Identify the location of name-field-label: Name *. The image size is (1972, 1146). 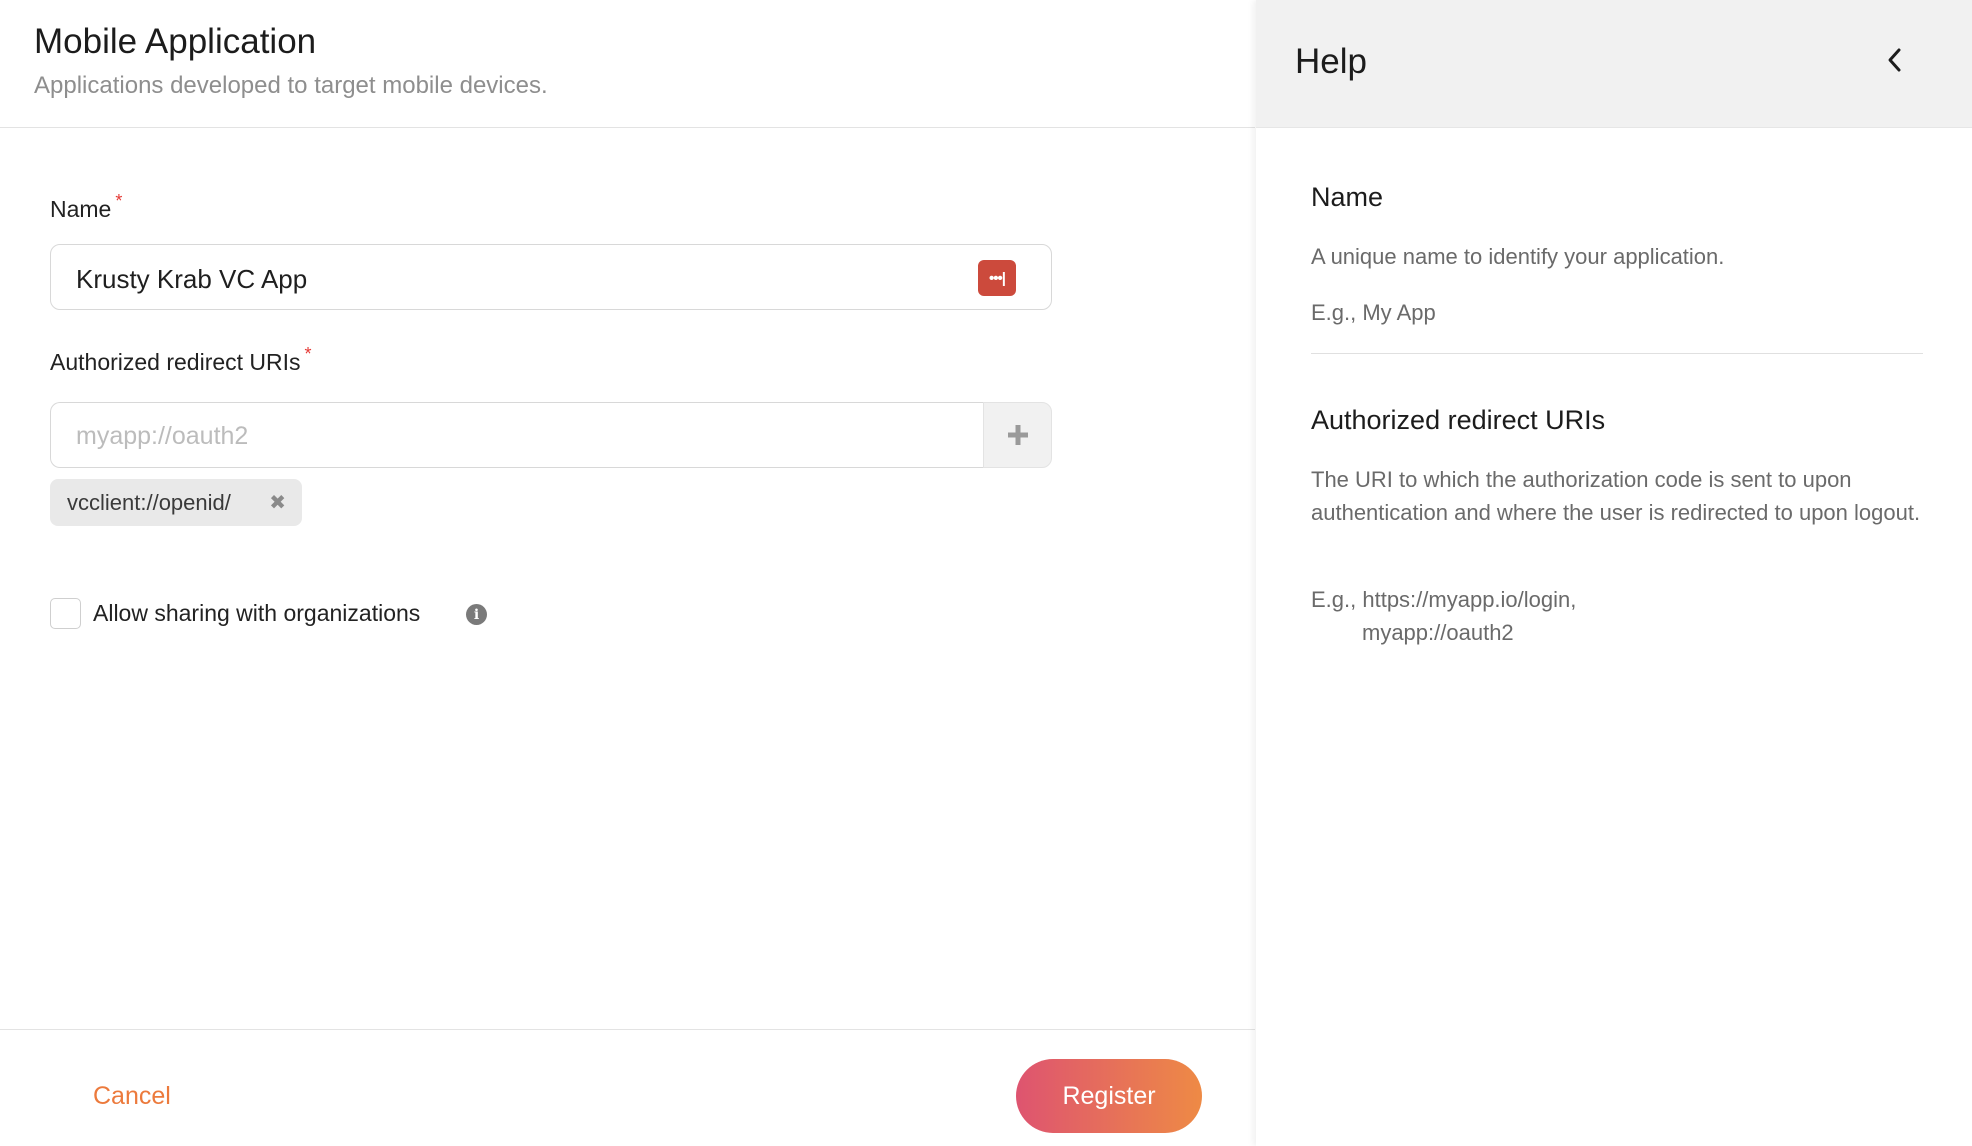
(86, 207).